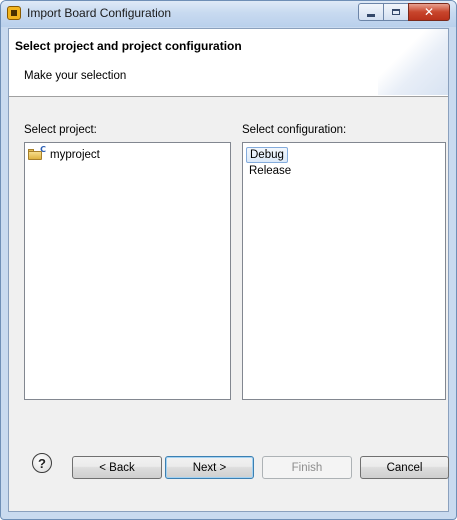  I want to click on help-button: ?, so click(42, 463).